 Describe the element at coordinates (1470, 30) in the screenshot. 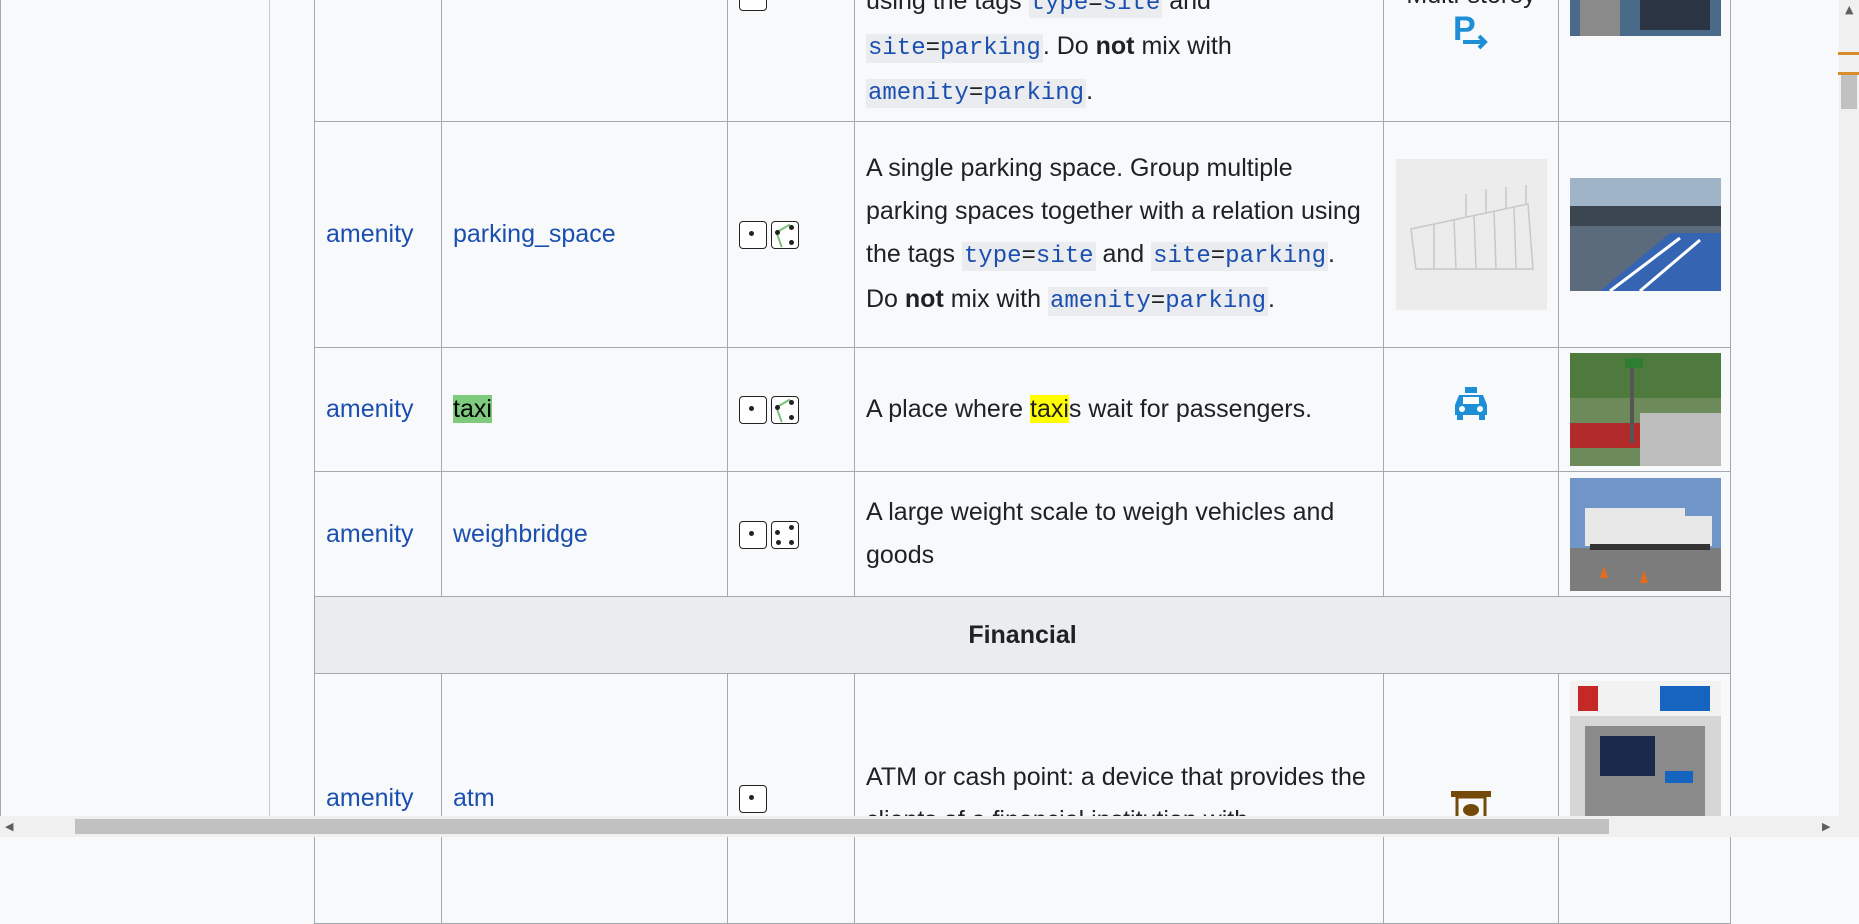

I see `parking-multistorey-icon: P` at that location.